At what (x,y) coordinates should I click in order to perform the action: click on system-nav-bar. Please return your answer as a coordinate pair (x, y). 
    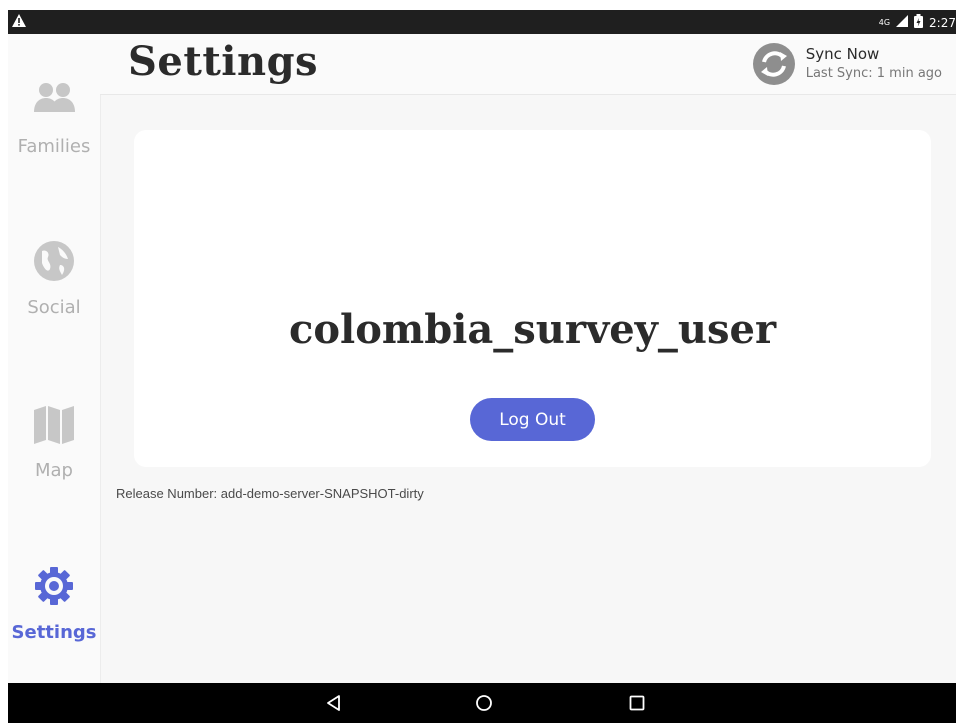
    Looking at the image, I should click on (482, 703).